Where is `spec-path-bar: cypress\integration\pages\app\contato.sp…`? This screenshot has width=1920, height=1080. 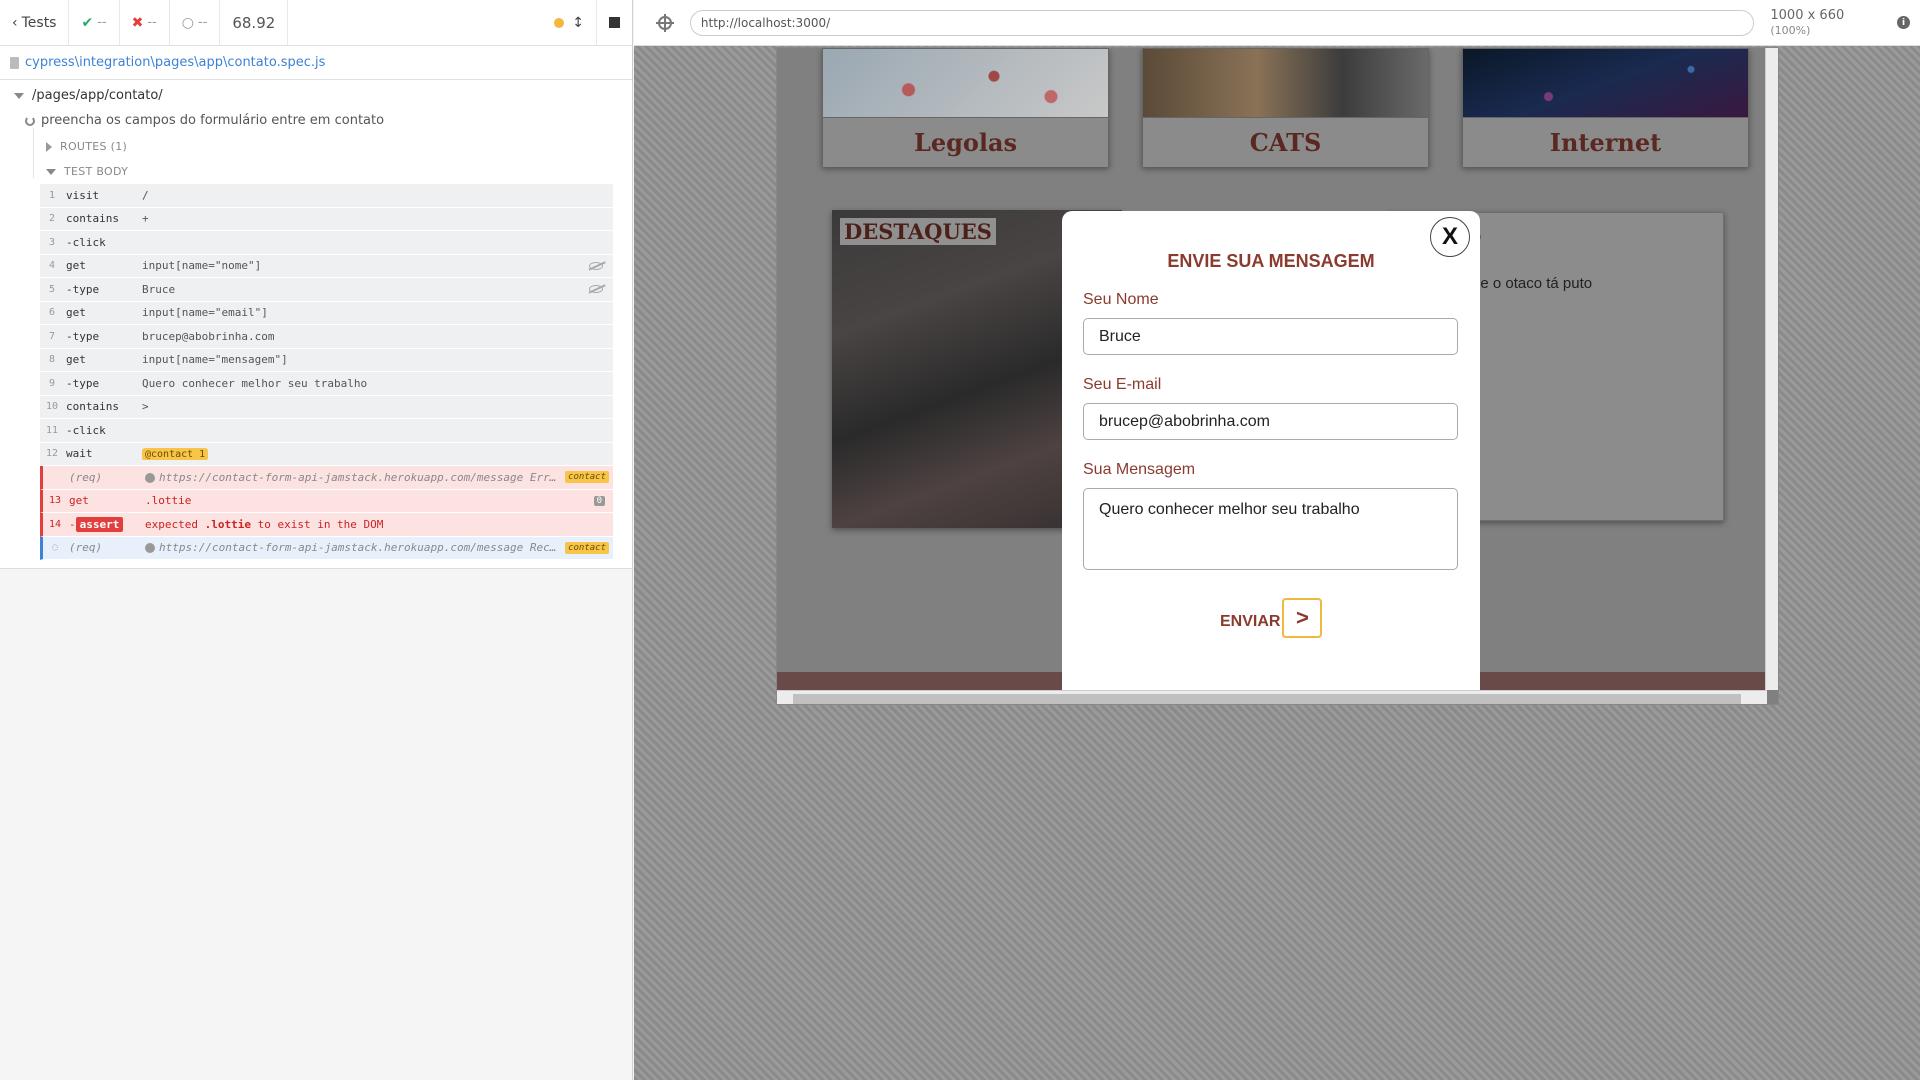 spec-path-bar: cypress\integration\pages\app\contato.sp… is located at coordinates (316, 63).